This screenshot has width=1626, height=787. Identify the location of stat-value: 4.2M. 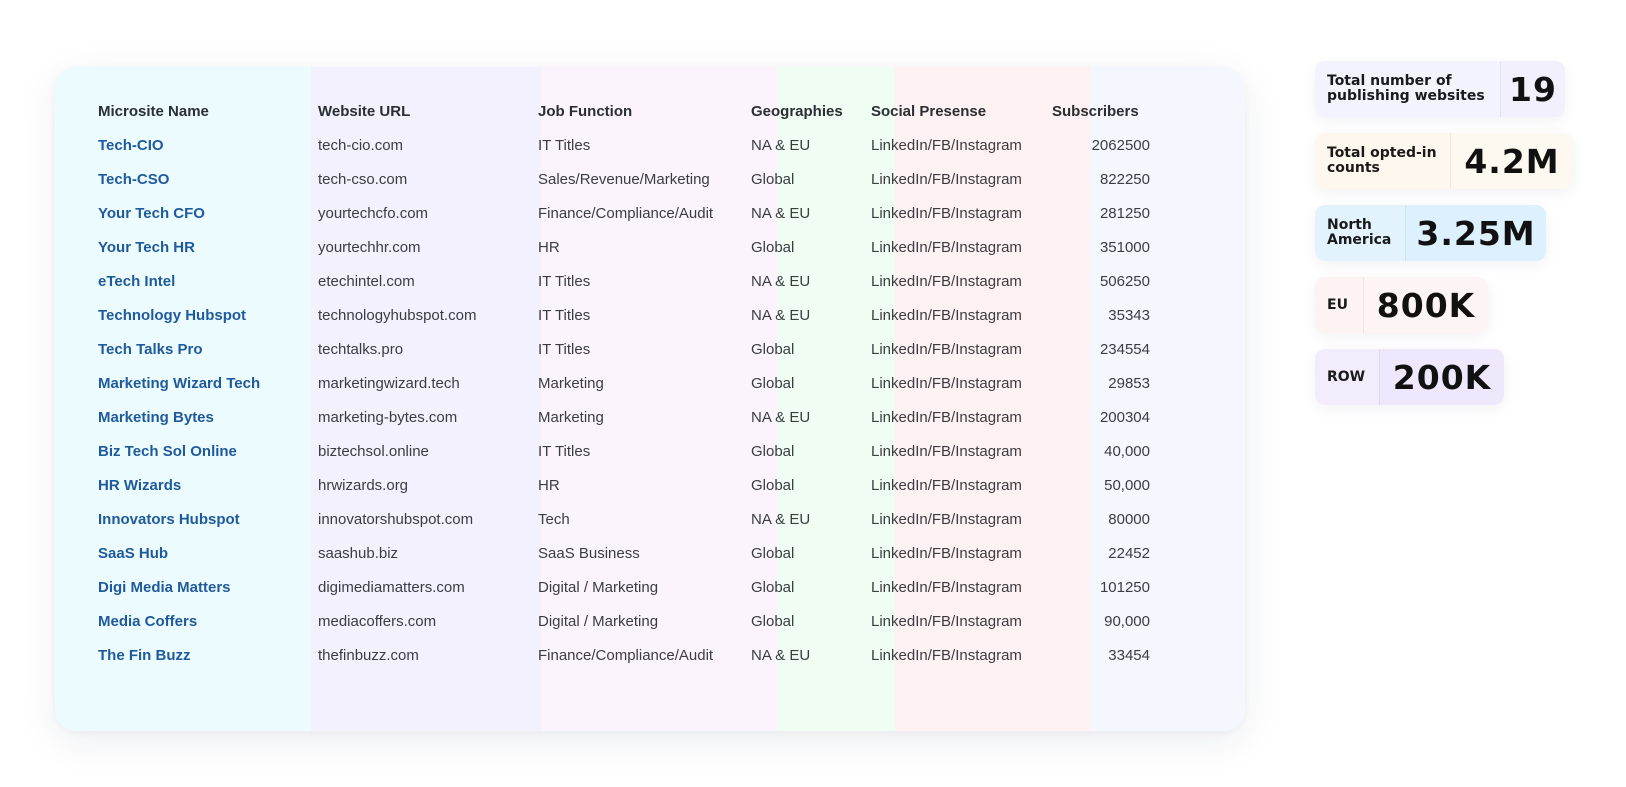
(1511, 161).